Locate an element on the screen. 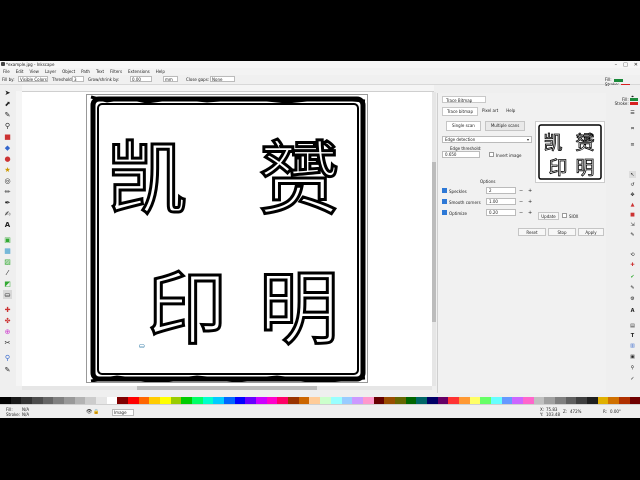 This screenshot has width=640, height=480. stop-button: Stop is located at coordinates (562, 232).